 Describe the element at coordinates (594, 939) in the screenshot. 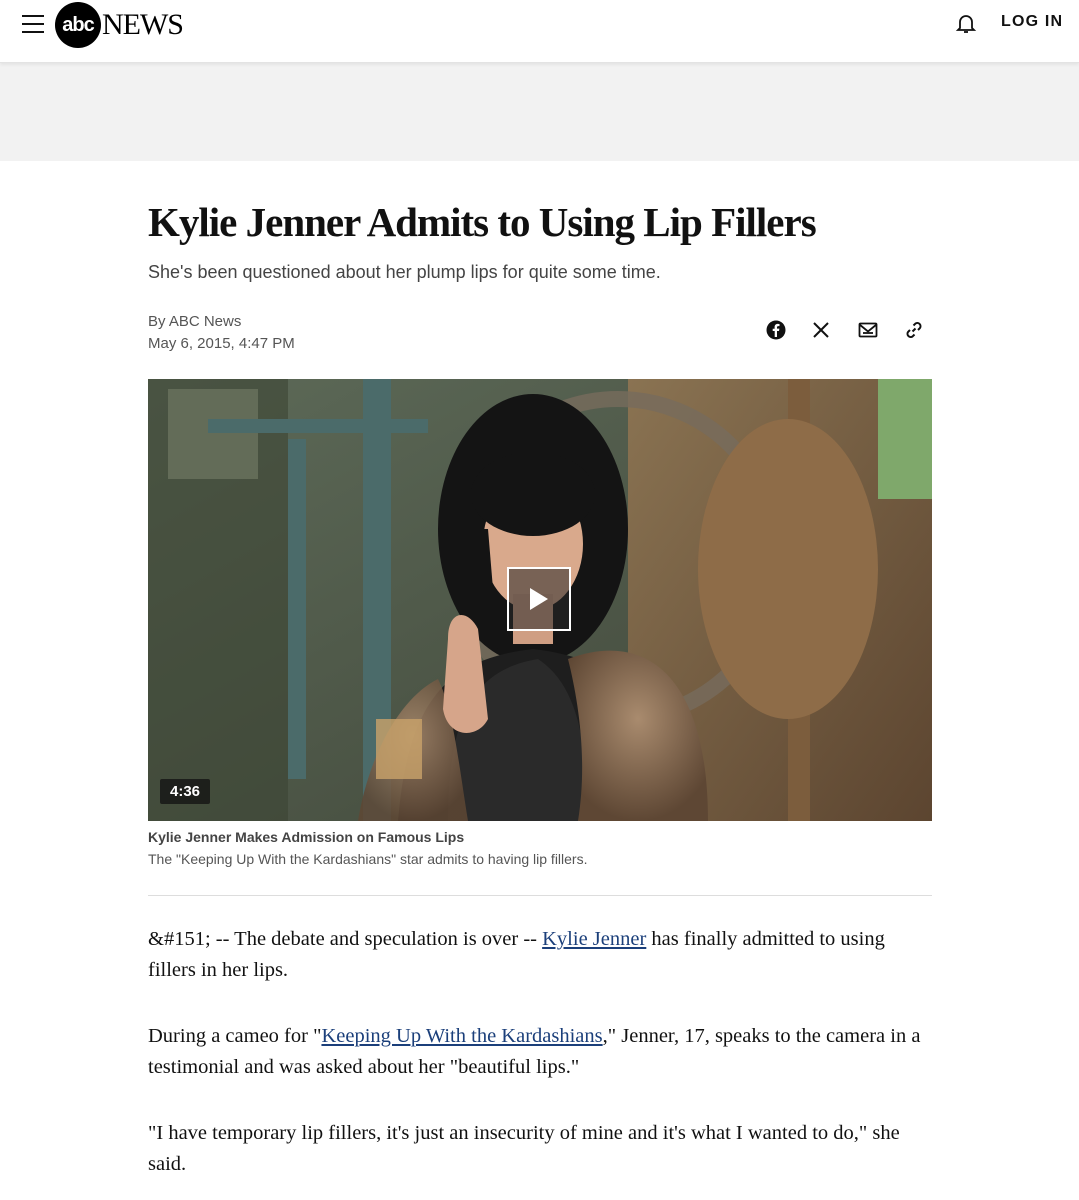

I see `link-kylie-jenner: Kylie Jenner` at that location.